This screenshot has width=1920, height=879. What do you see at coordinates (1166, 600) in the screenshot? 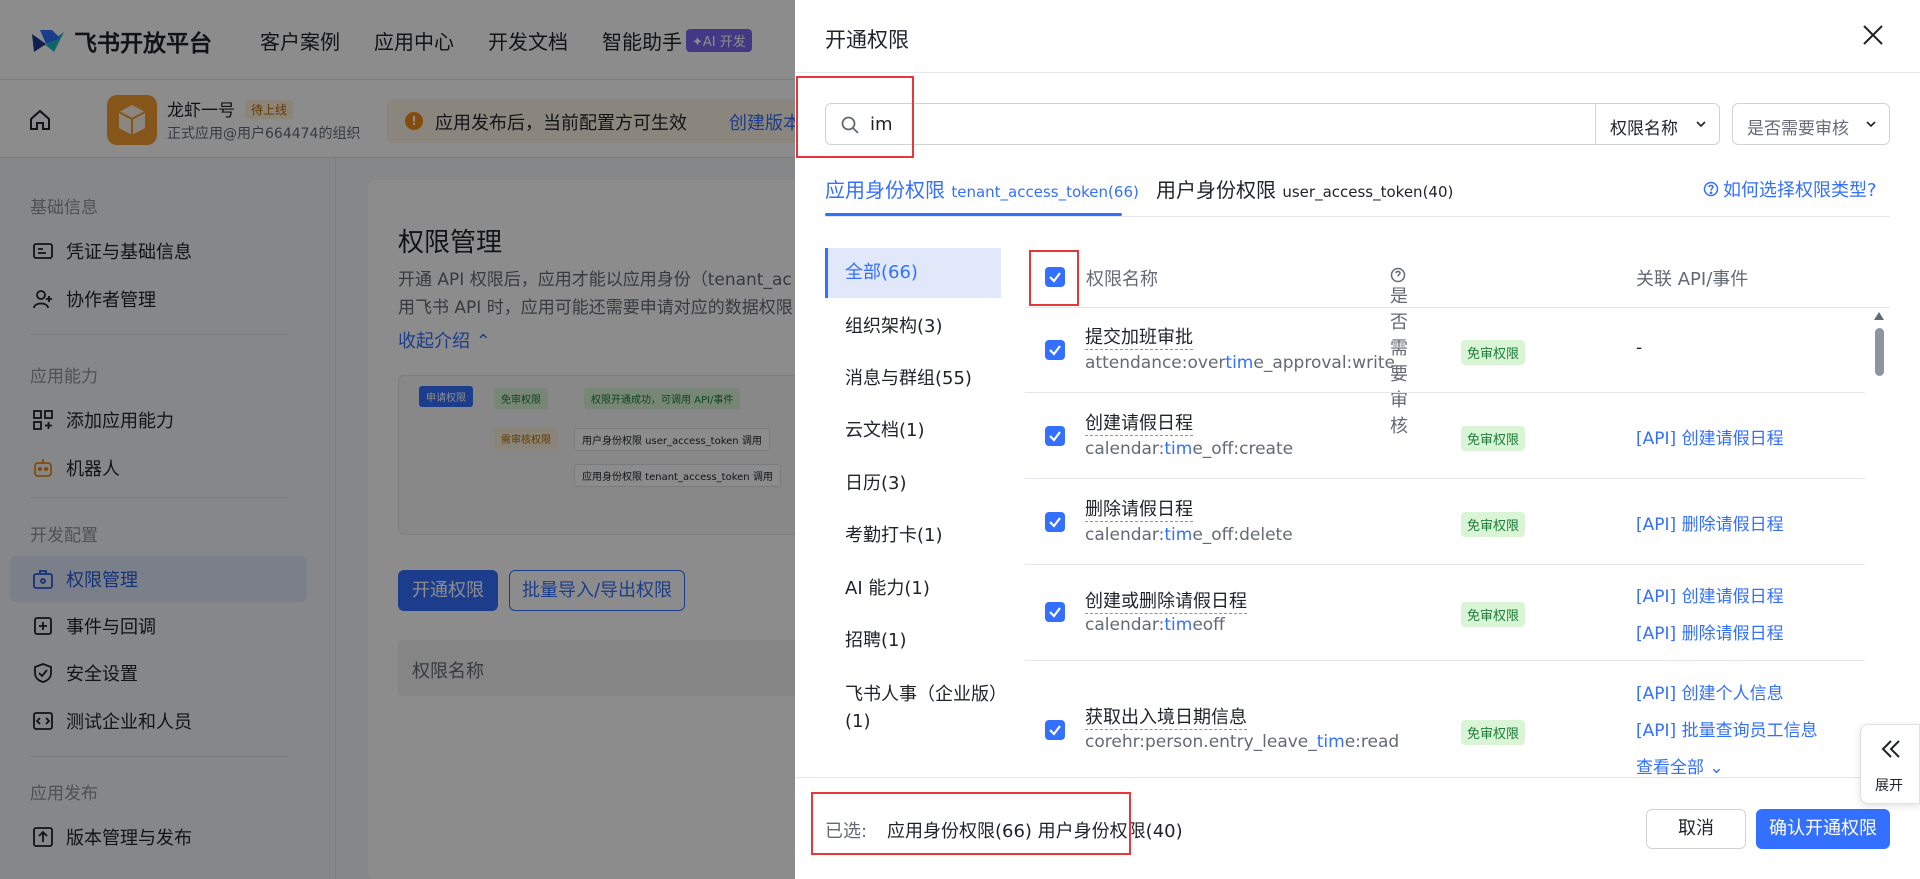
I see `permission-name: 创建或删除请假日程` at bounding box center [1166, 600].